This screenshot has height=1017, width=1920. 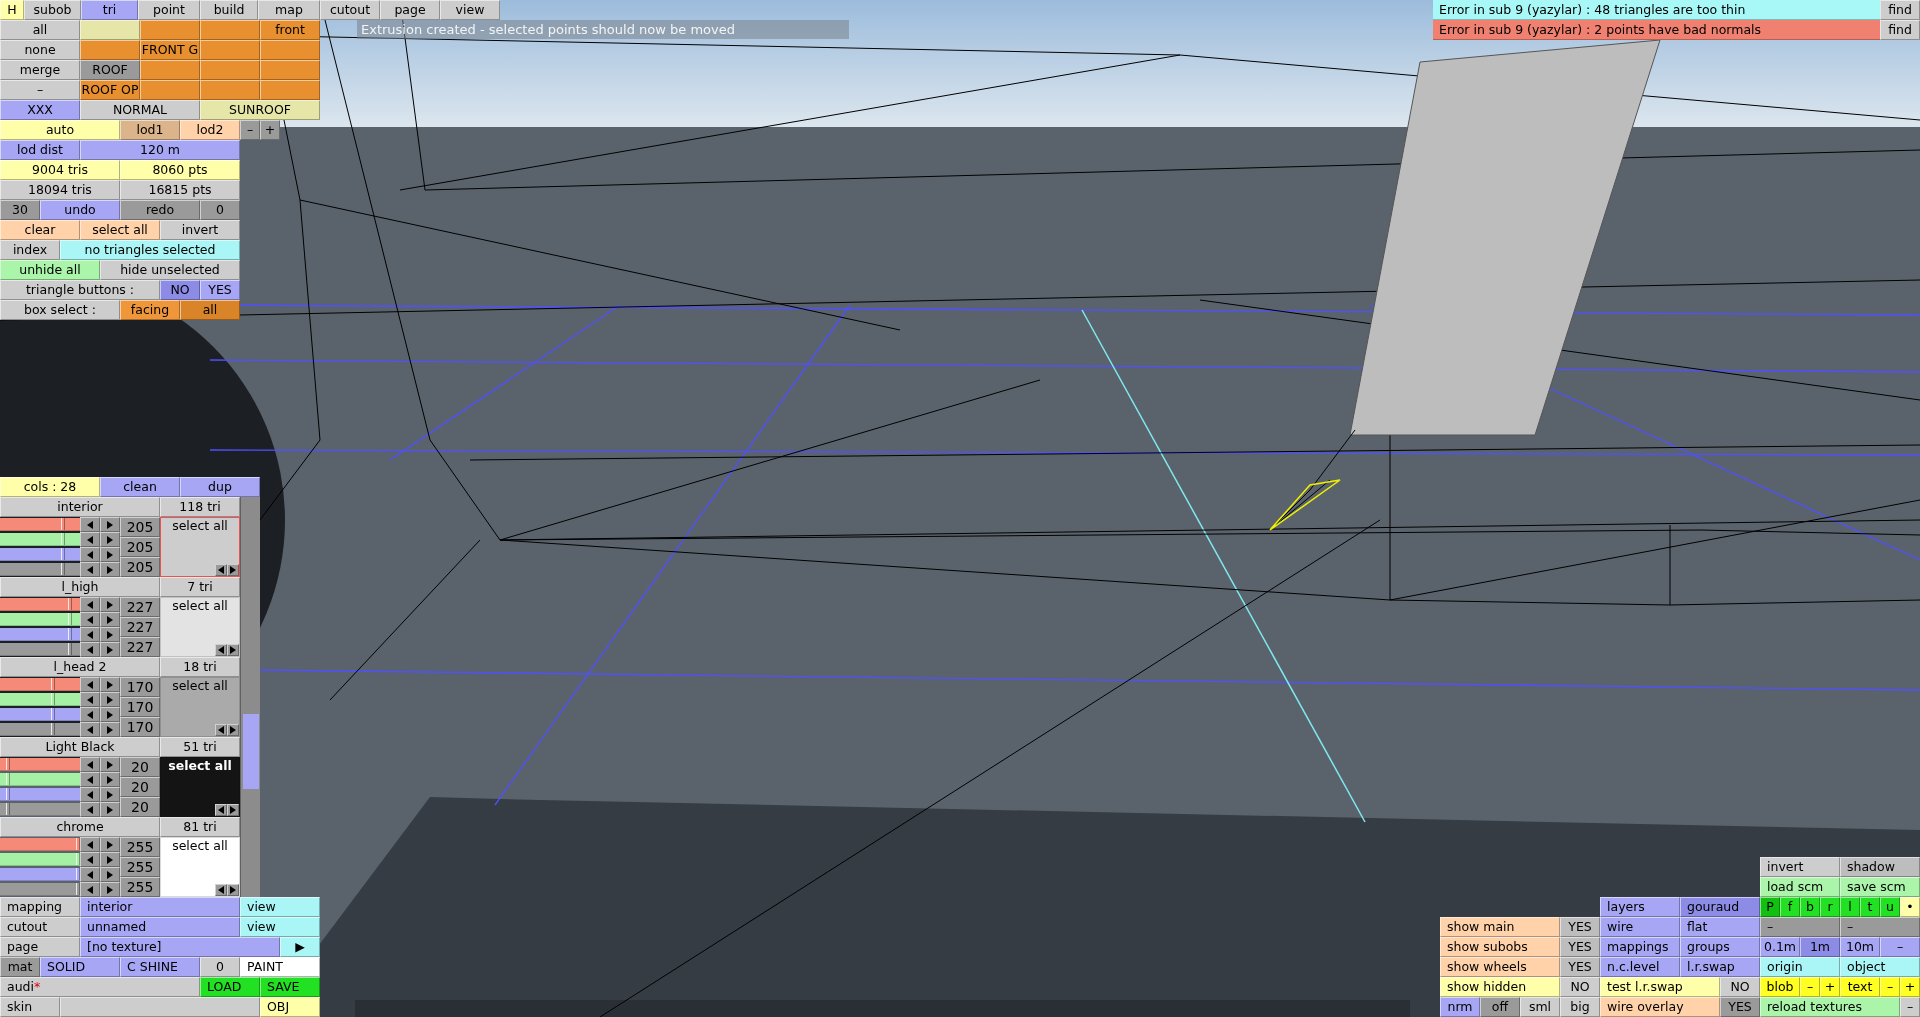 I want to click on button: NORMAL, so click(x=140, y=110).